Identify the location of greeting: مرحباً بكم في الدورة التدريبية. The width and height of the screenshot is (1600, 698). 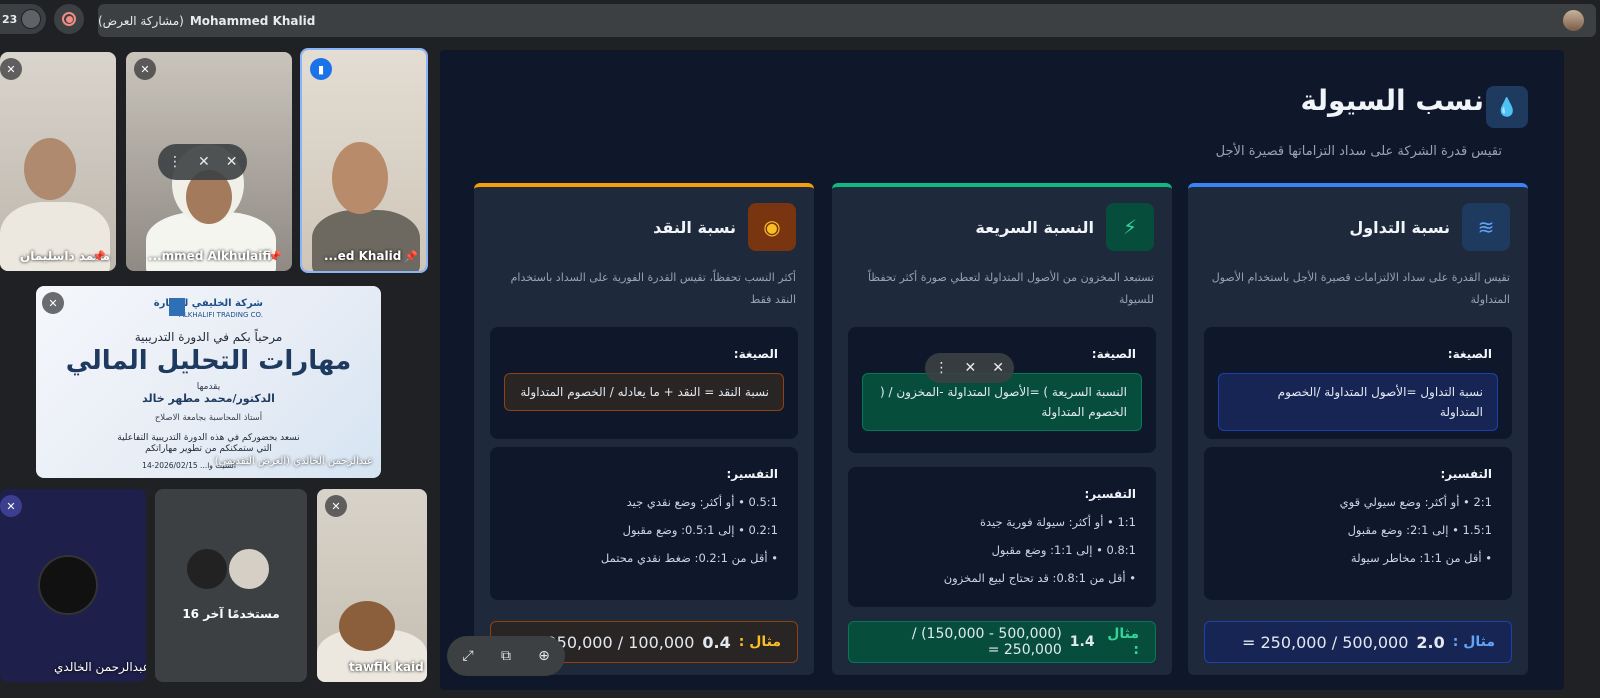
(208, 337).